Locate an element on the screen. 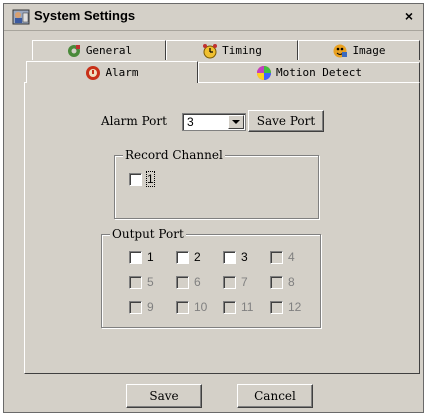 The width and height of the screenshot is (427, 416). tab-image: Image is located at coordinates (359, 50).